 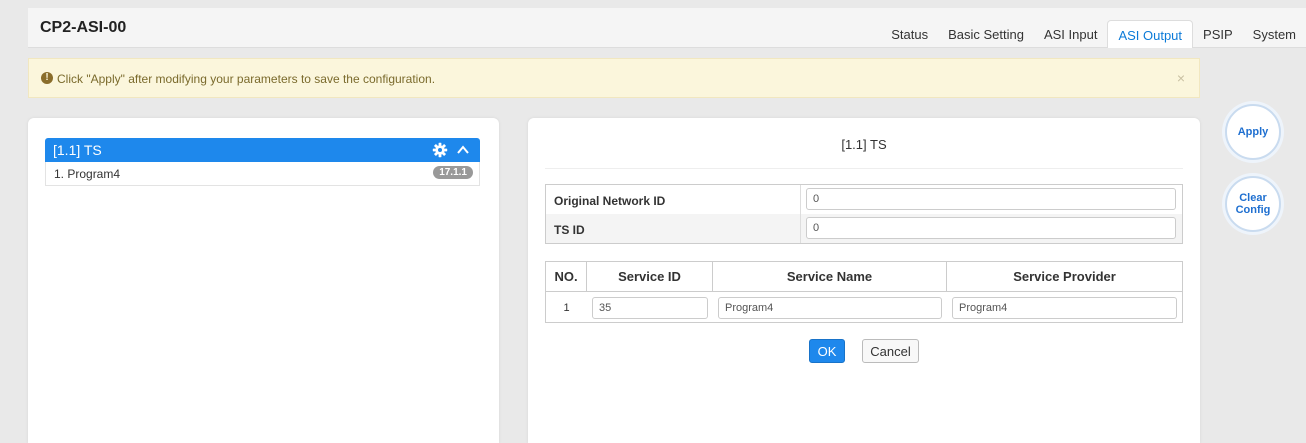 I want to click on clear-config-button: Clear Config, so click(x=1253, y=204).